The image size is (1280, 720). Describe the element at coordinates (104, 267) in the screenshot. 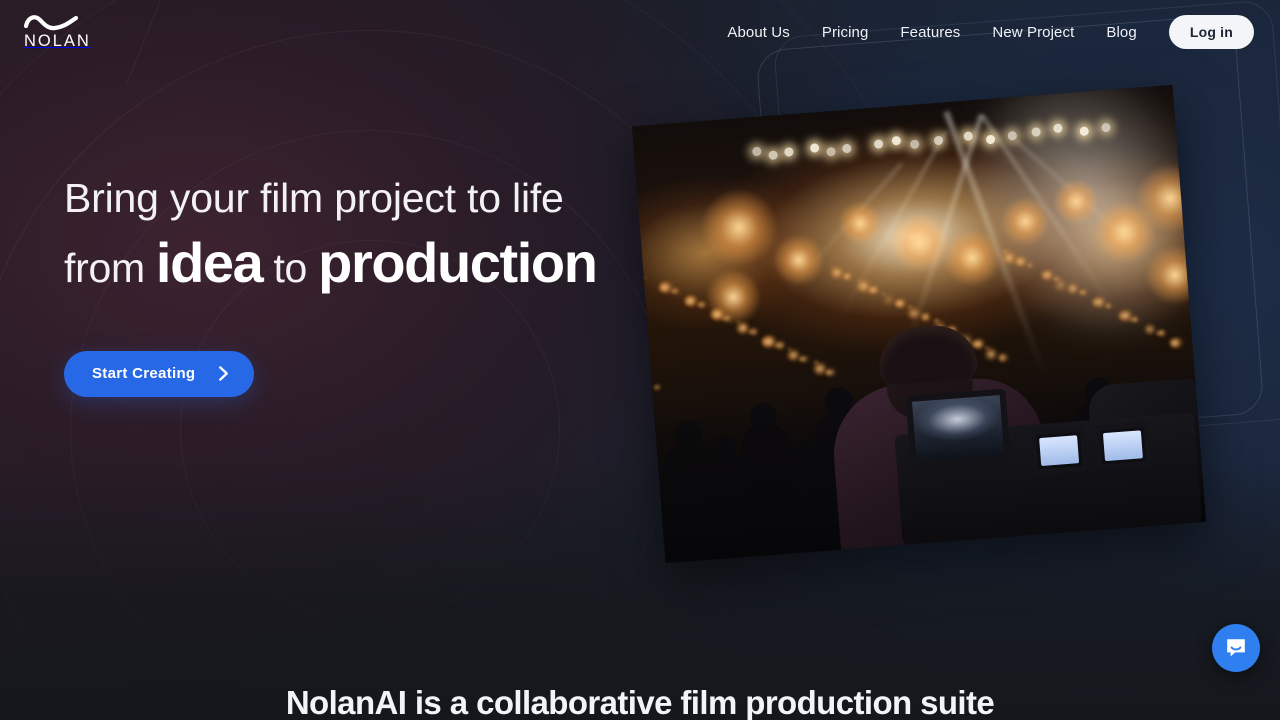

I see `hero-word-from: from` at that location.